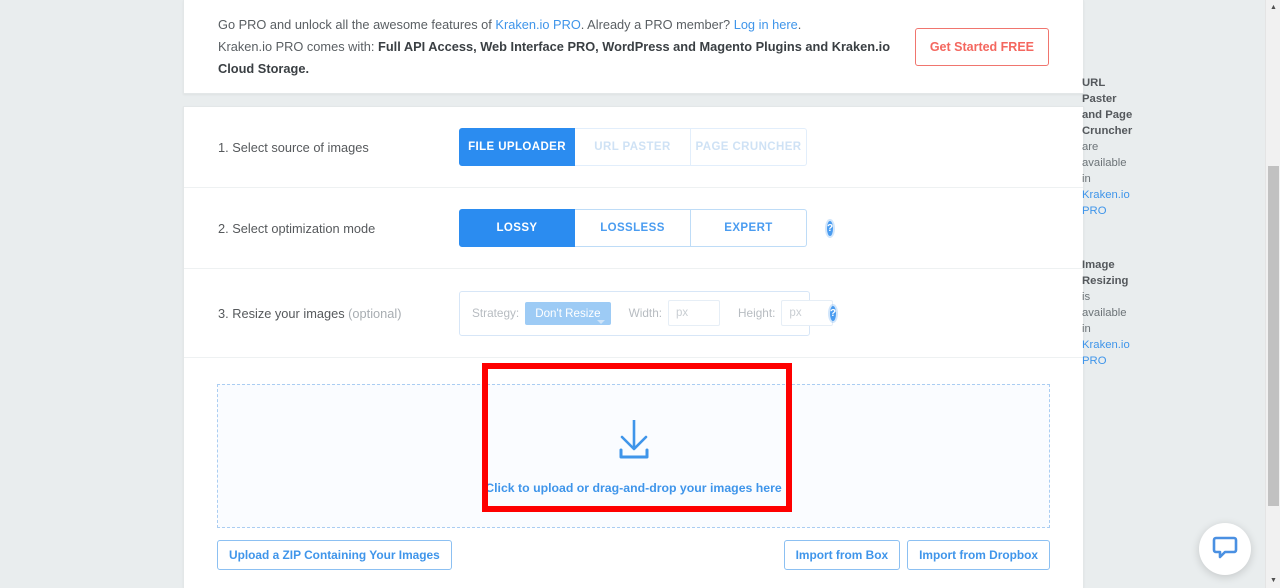  What do you see at coordinates (1106, 203) in the screenshot?
I see `source-aside-pro-link: Kraken.io PRO` at bounding box center [1106, 203].